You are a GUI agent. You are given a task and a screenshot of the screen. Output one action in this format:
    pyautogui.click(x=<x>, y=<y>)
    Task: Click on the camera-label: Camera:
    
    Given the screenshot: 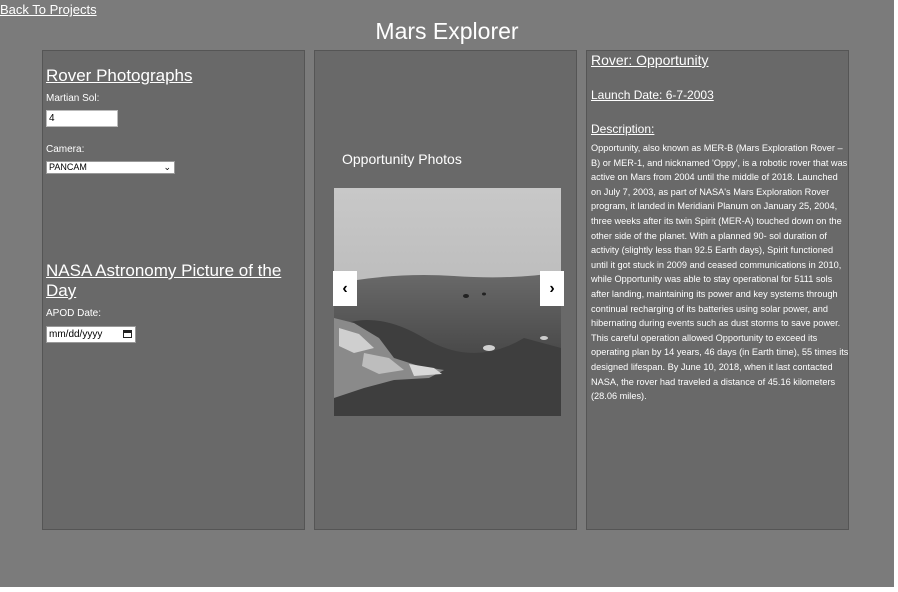 What is the action you would take?
    pyautogui.click(x=65, y=149)
    